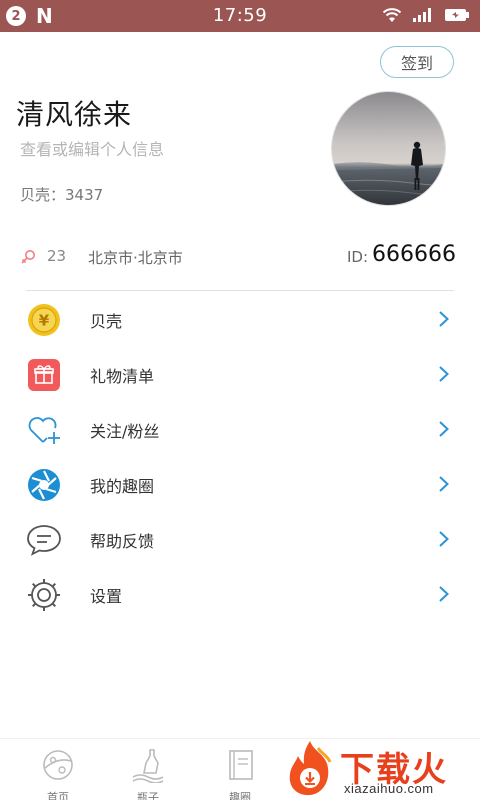 Image resolution: width=480 pixels, height=800 pixels. What do you see at coordinates (240, 795) in the screenshot?
I see `nav-label-circle: 趣圈` at bounding box center [240, 795].